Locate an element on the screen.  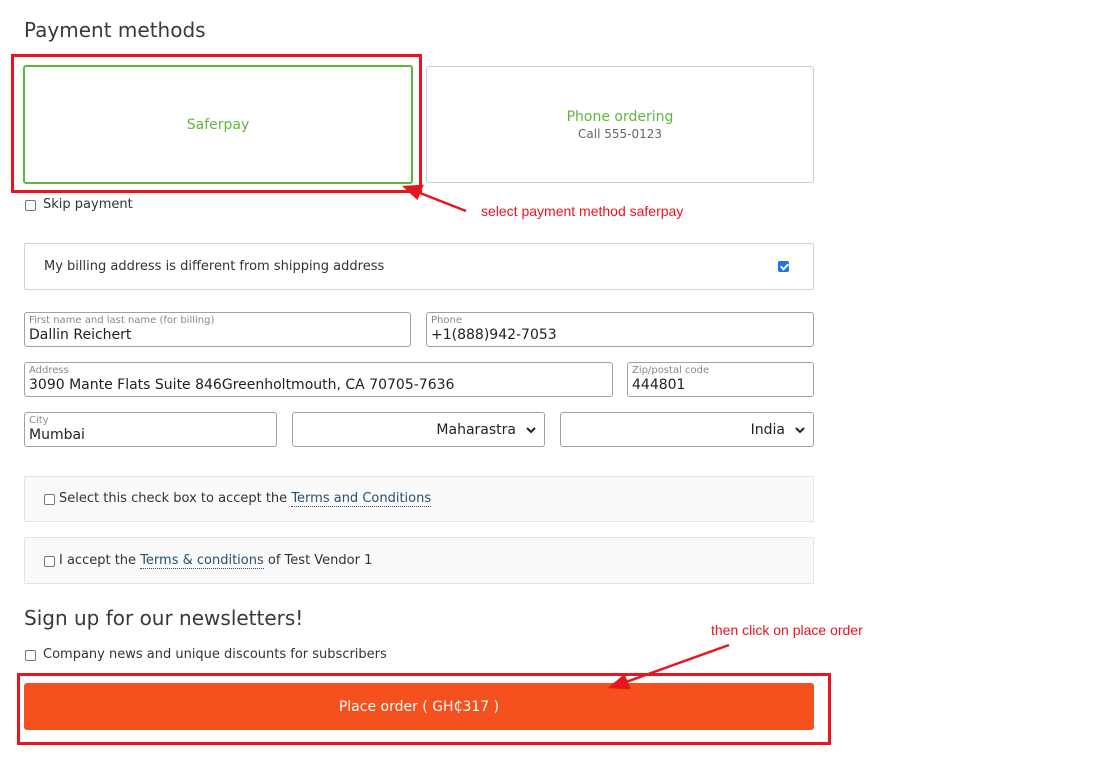
arrow-to-saferpay is located at coordinates (434, 198).